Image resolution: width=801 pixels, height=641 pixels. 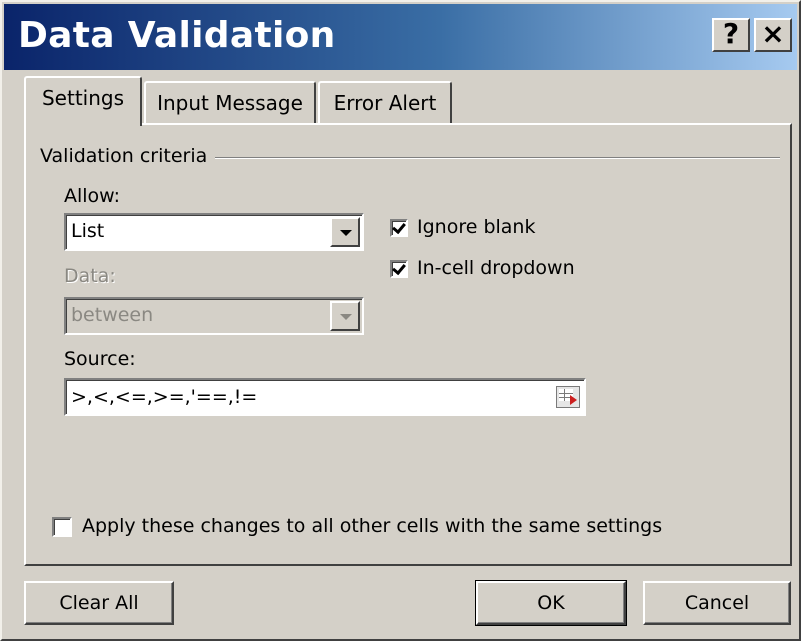 I want to click on data-value: between, so click(x=112, y=315).